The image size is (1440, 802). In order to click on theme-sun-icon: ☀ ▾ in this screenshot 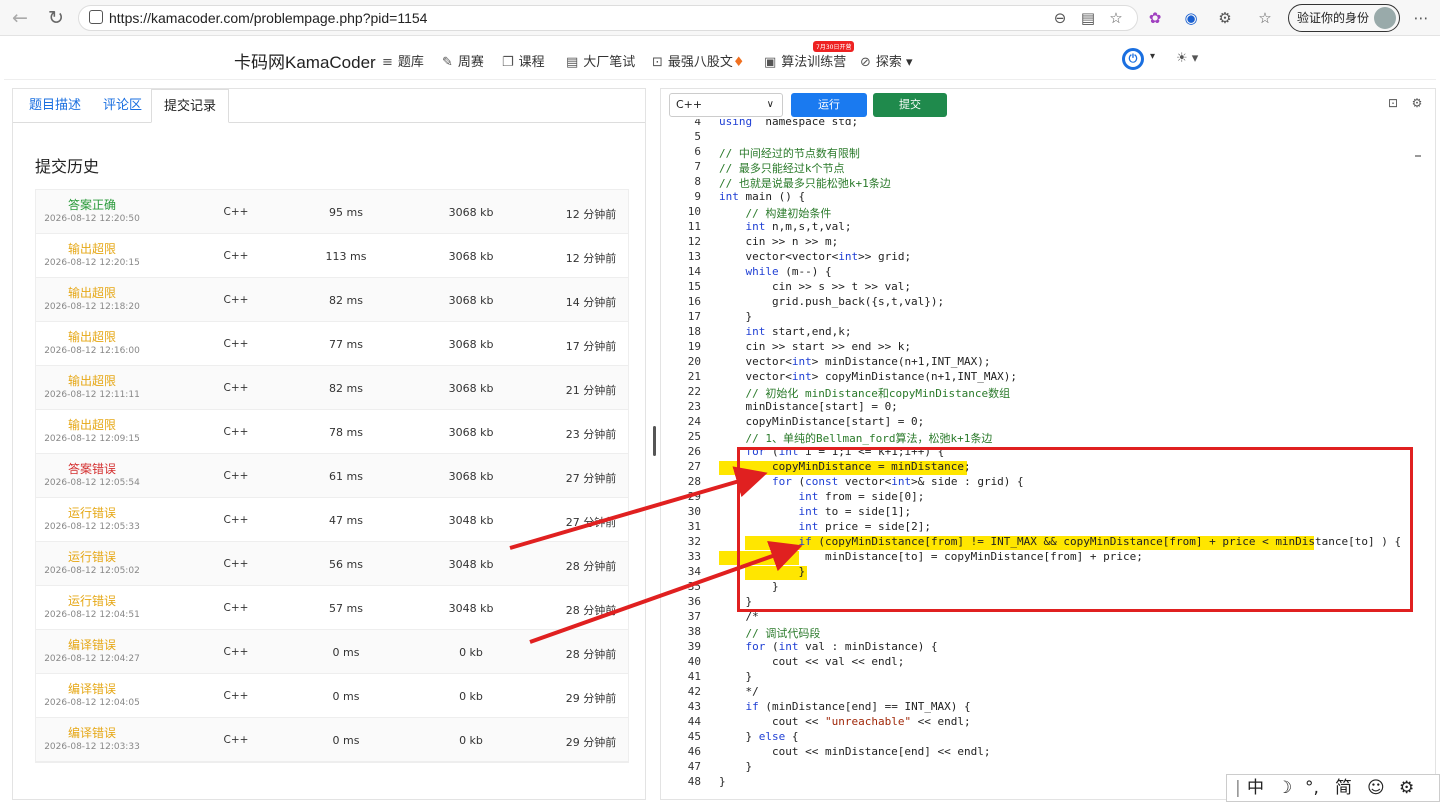, I will do `click(1187, 58)`.